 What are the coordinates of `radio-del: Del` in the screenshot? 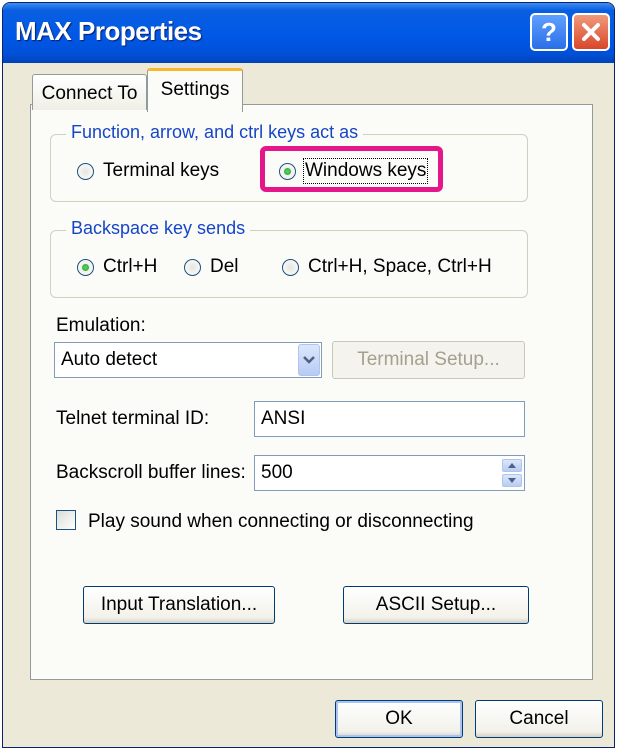 It's located at (211, 267).